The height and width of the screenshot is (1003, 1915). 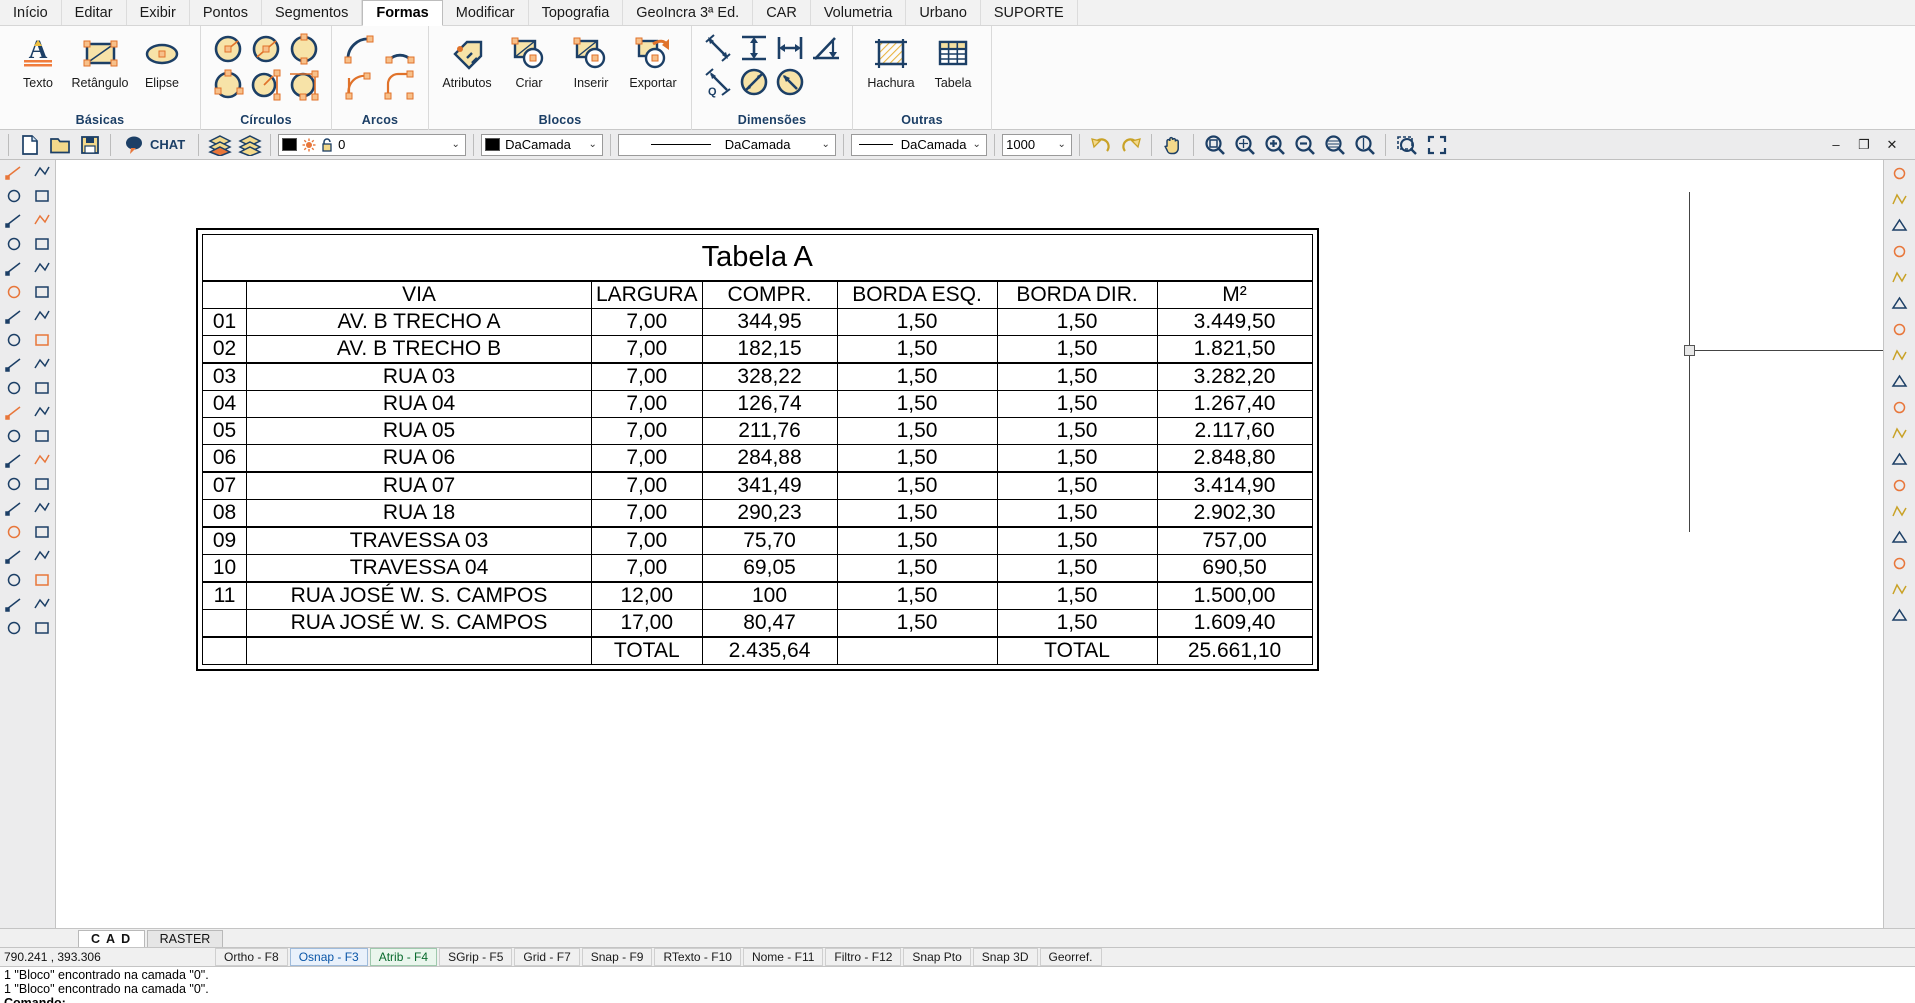 What do you see at coordinates (249, 145) in the screenshot?
I see `layer-states-button` at bounding box center [249, 145].